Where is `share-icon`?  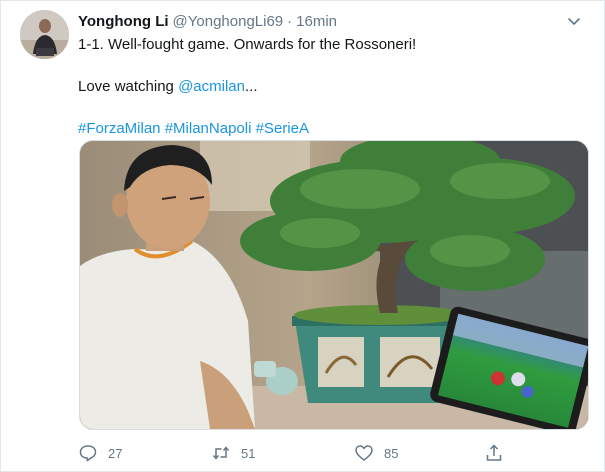
share-icon is located at coordinates (494, 452).